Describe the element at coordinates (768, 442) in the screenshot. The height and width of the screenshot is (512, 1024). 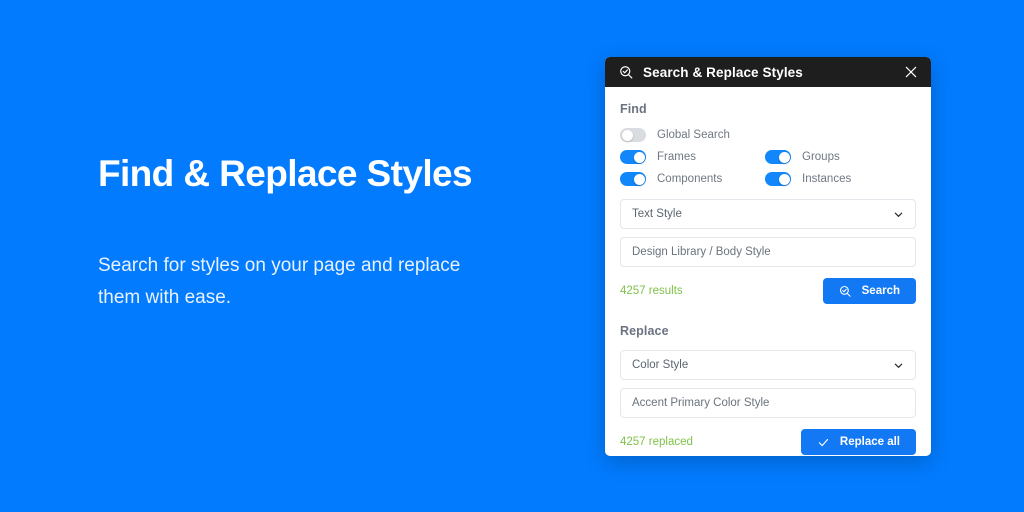
I see `replace-action-row: 4257 replaced Replace all` at that location.